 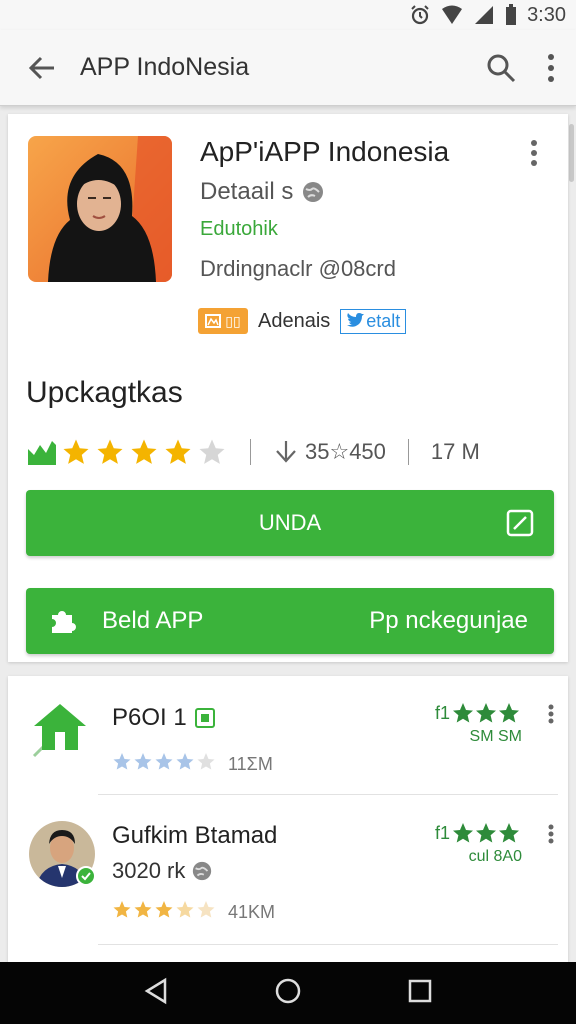 I want to click on chart-icon, so click(x=42, y=453).